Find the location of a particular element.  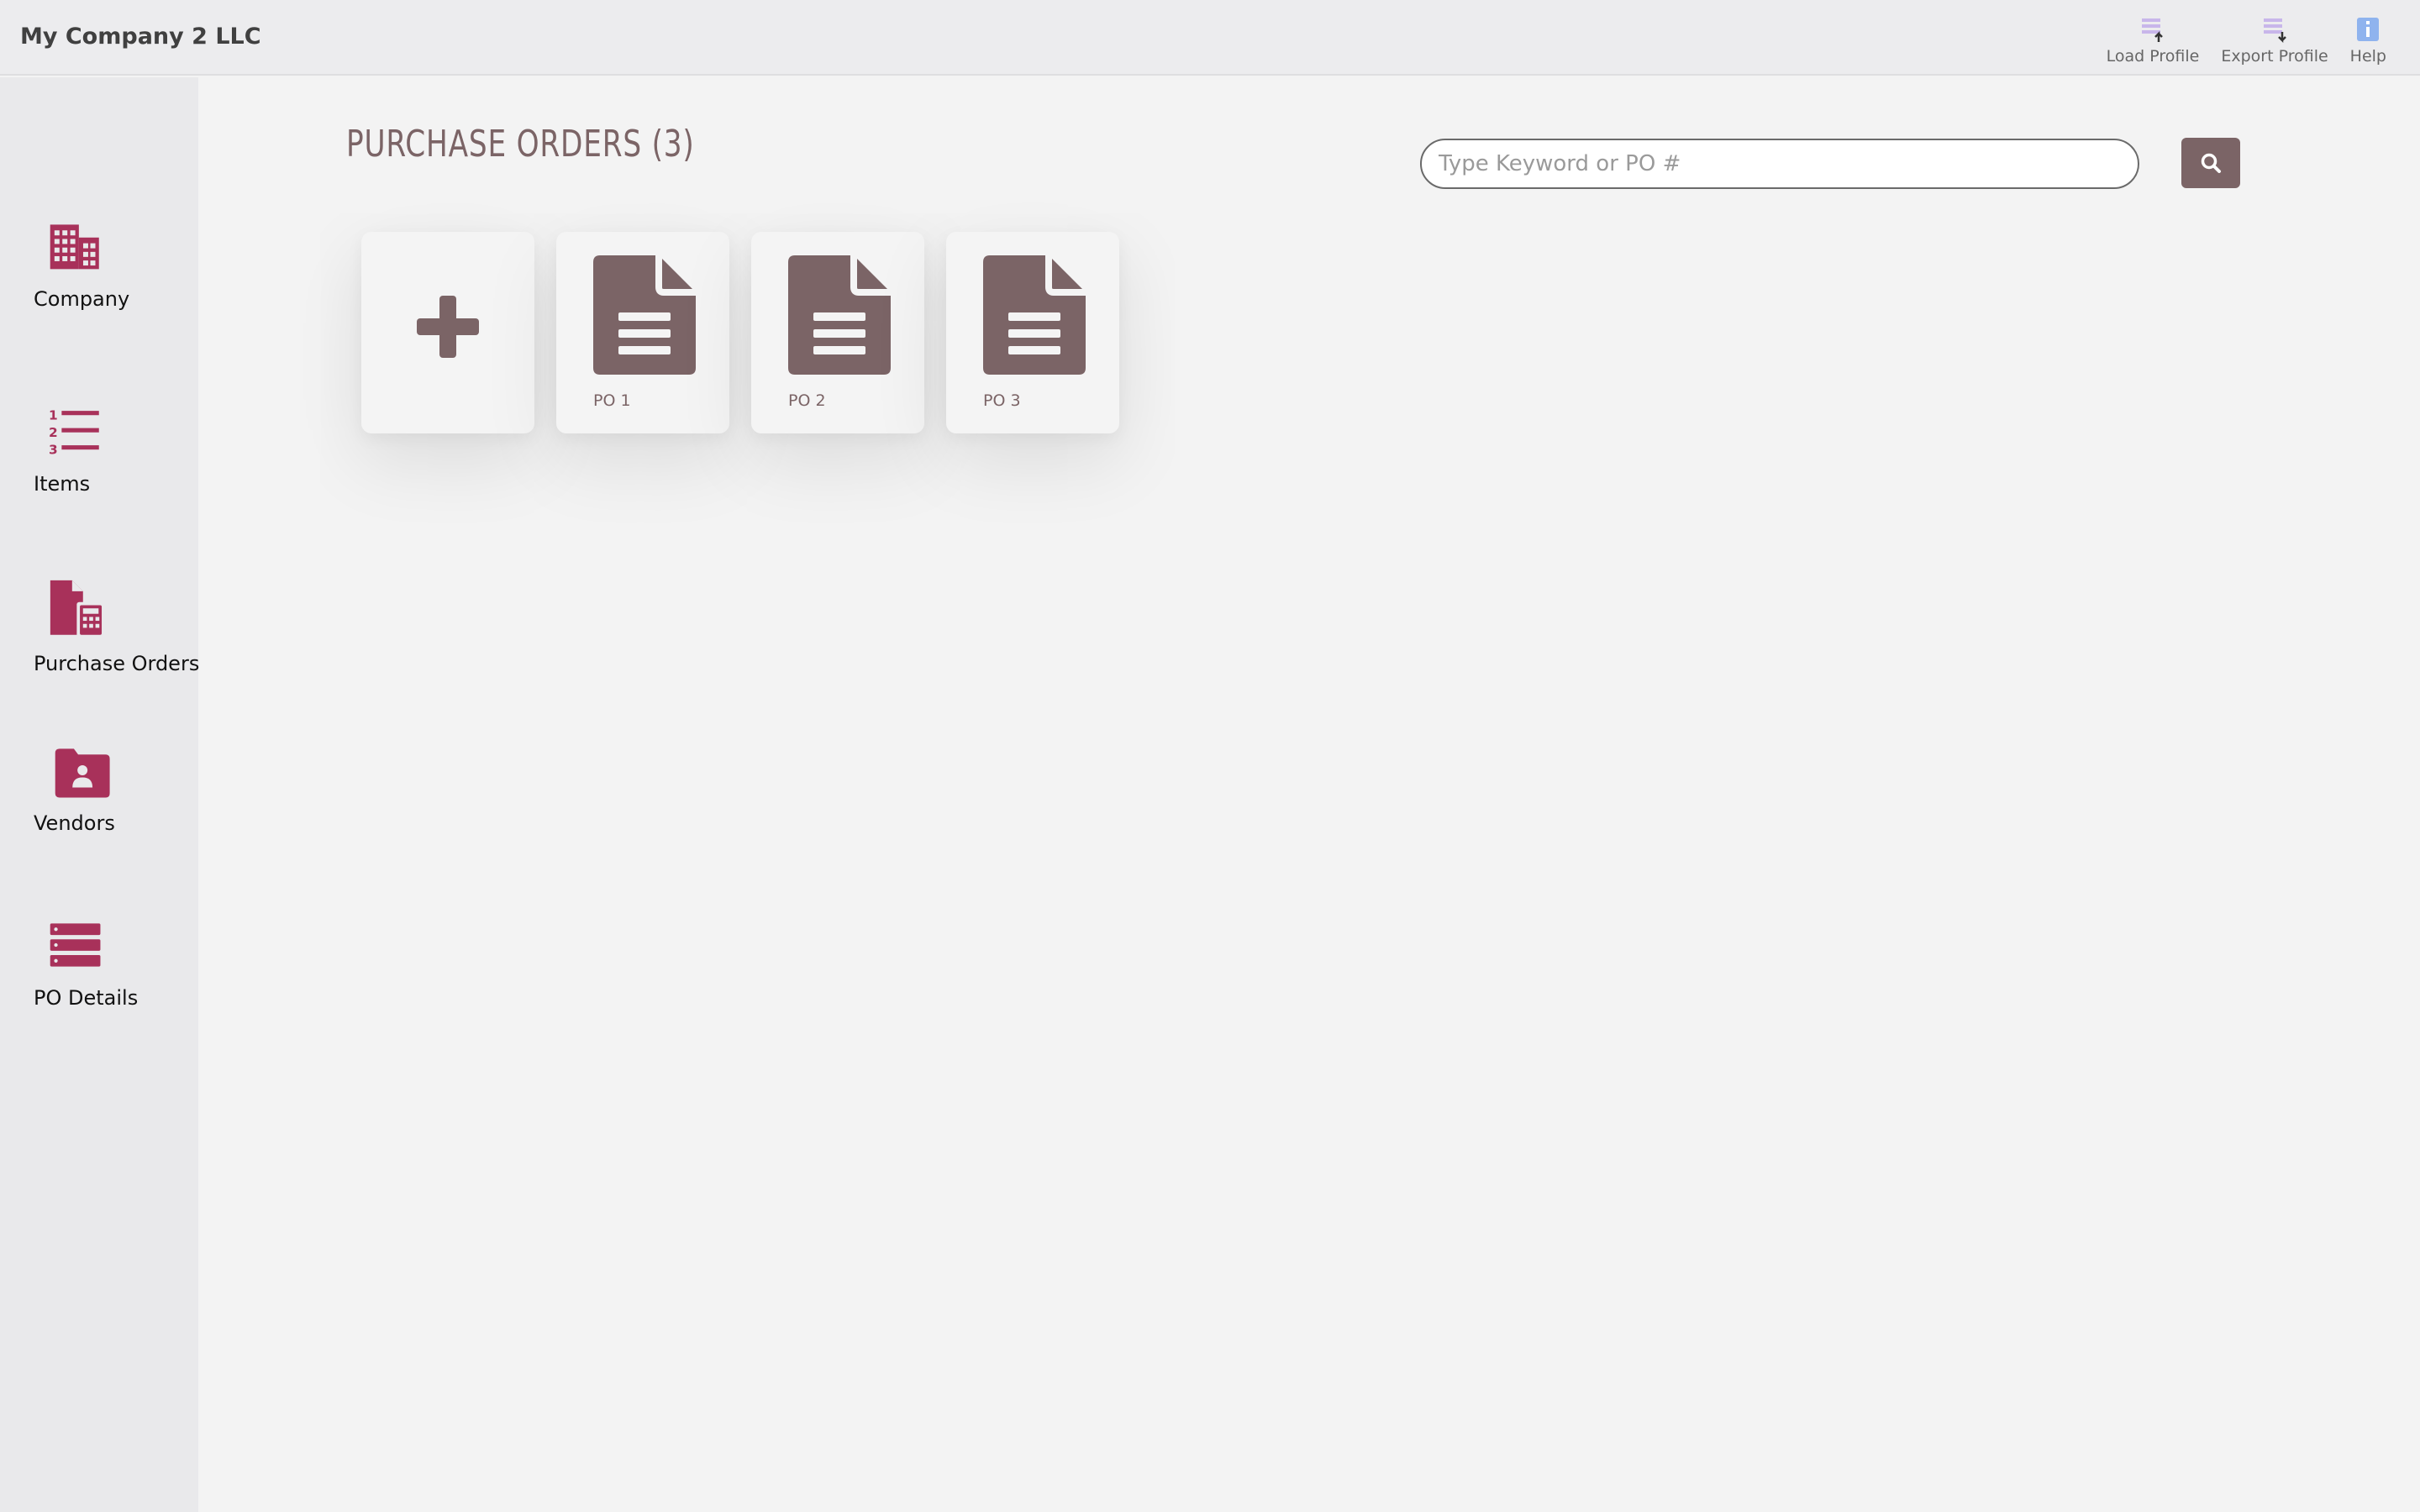

sidebar-item-items: 1 2 3 Items is located at coordinates (71, 451).